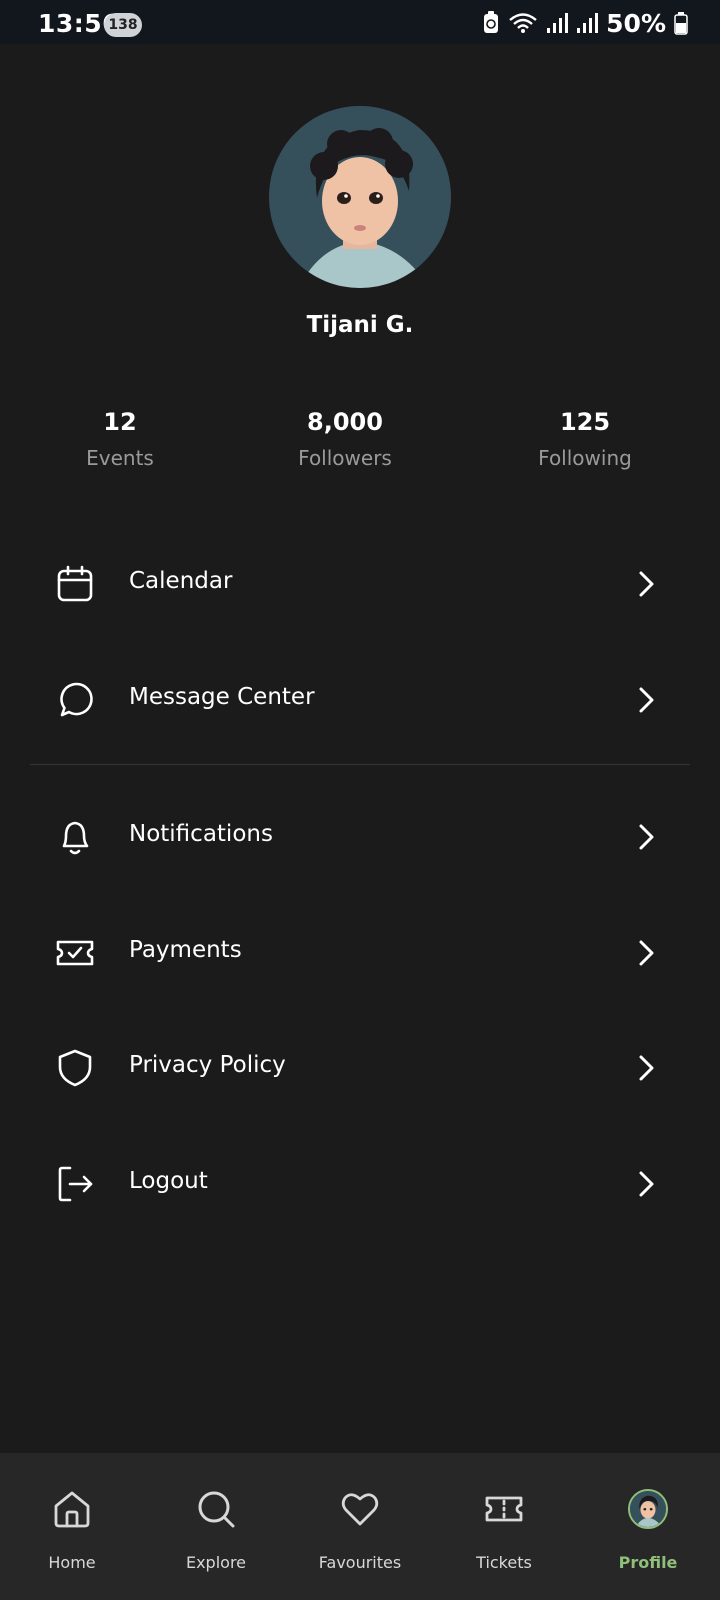  What do you see at coordinates (120, 439) in the screenshot?
I see `stat-events: 12 Events` at bounding box center [120, 439].